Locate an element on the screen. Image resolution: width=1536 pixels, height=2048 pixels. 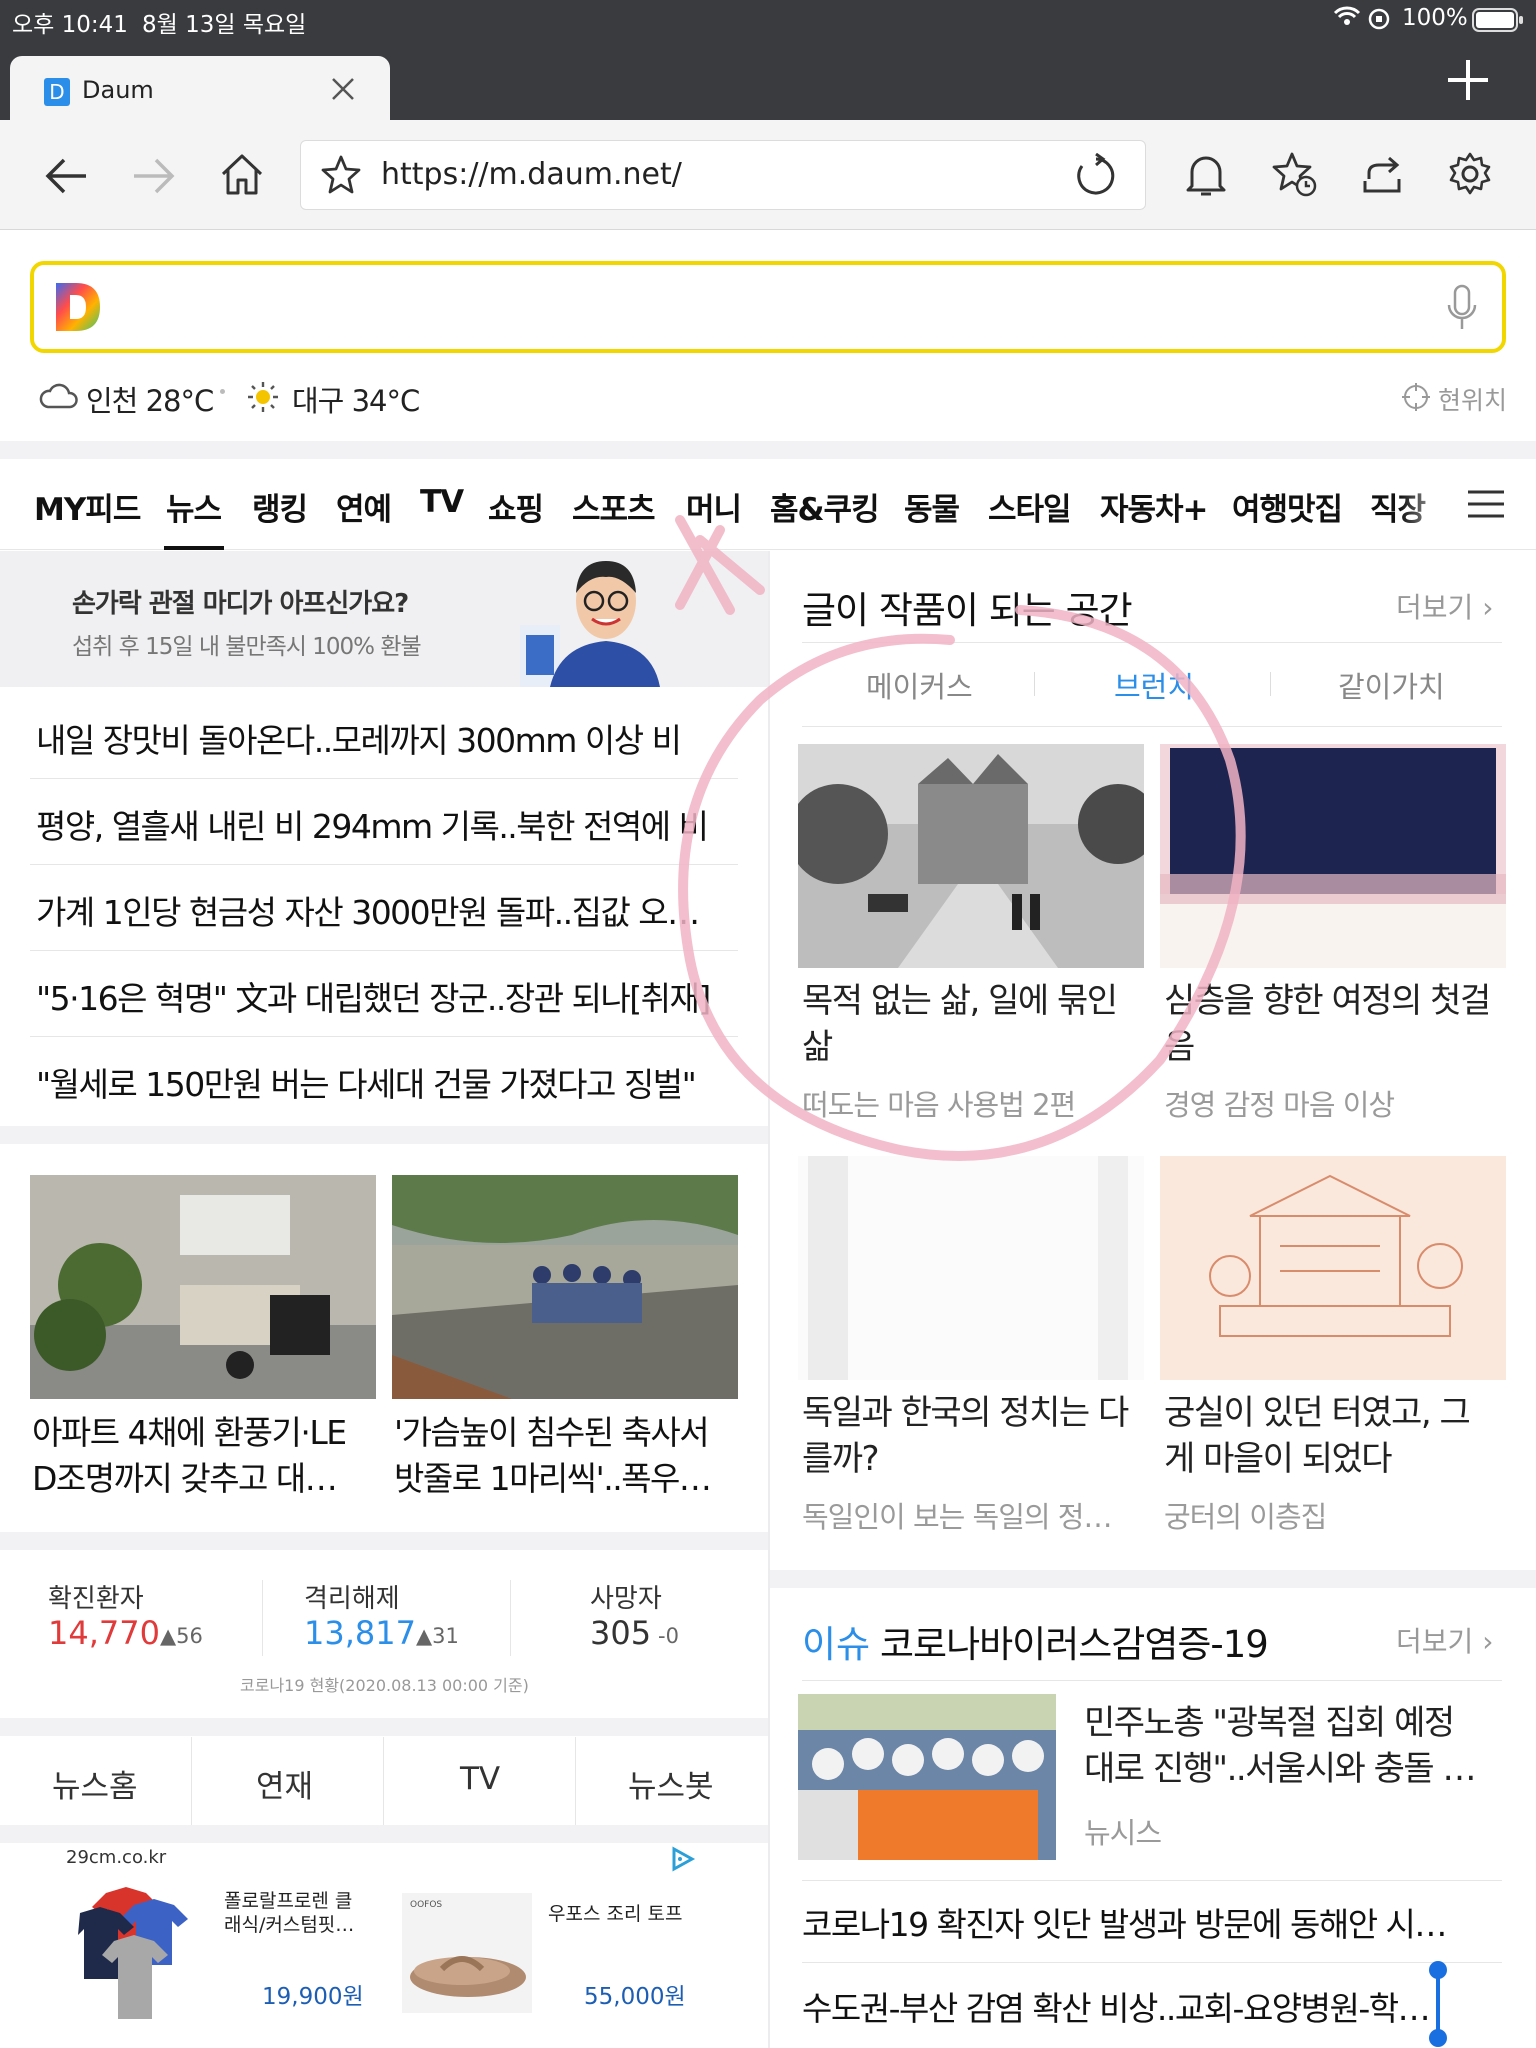
ad-choices-icon is located at coordinates (682, 1861).